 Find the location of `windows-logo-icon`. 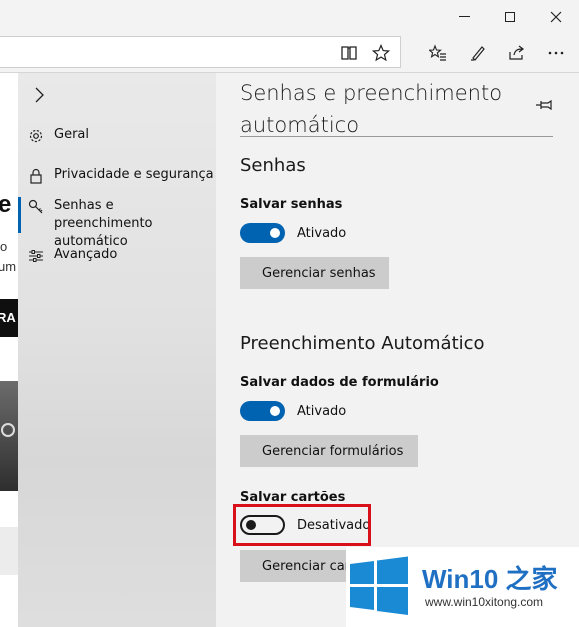

windows-logo-icon is located at coordinates (379, 585).